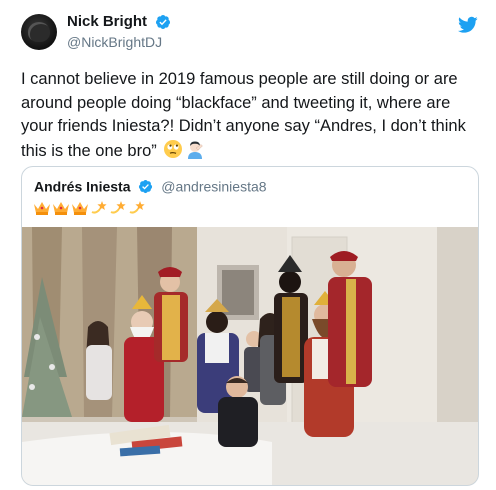 This screenshot has height=490, width=496. I want to click on quoted-author-name: Andrés Iniesta, so click(82, 186).